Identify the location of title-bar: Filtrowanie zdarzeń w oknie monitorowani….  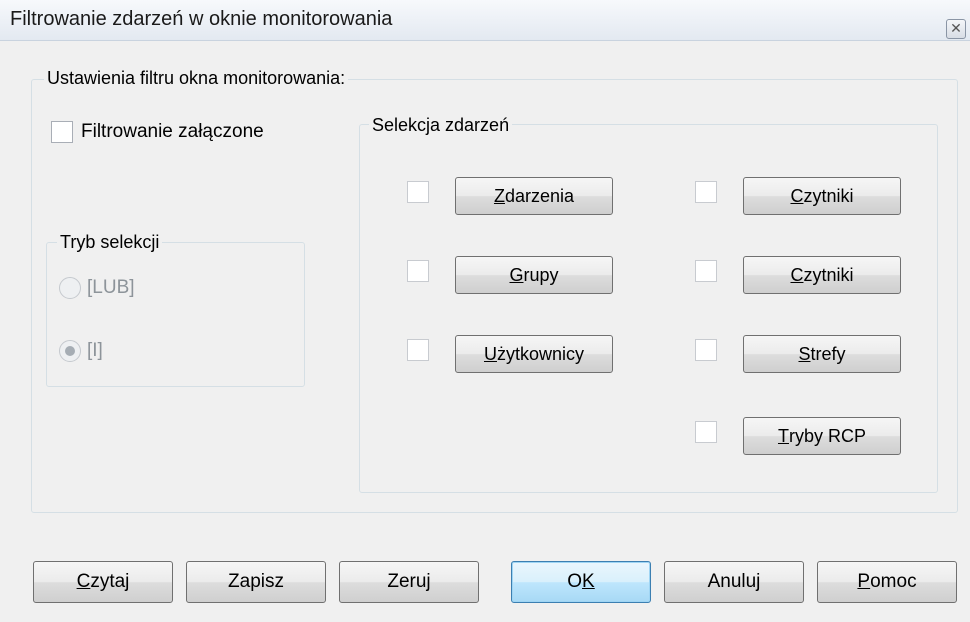
(485, 20).